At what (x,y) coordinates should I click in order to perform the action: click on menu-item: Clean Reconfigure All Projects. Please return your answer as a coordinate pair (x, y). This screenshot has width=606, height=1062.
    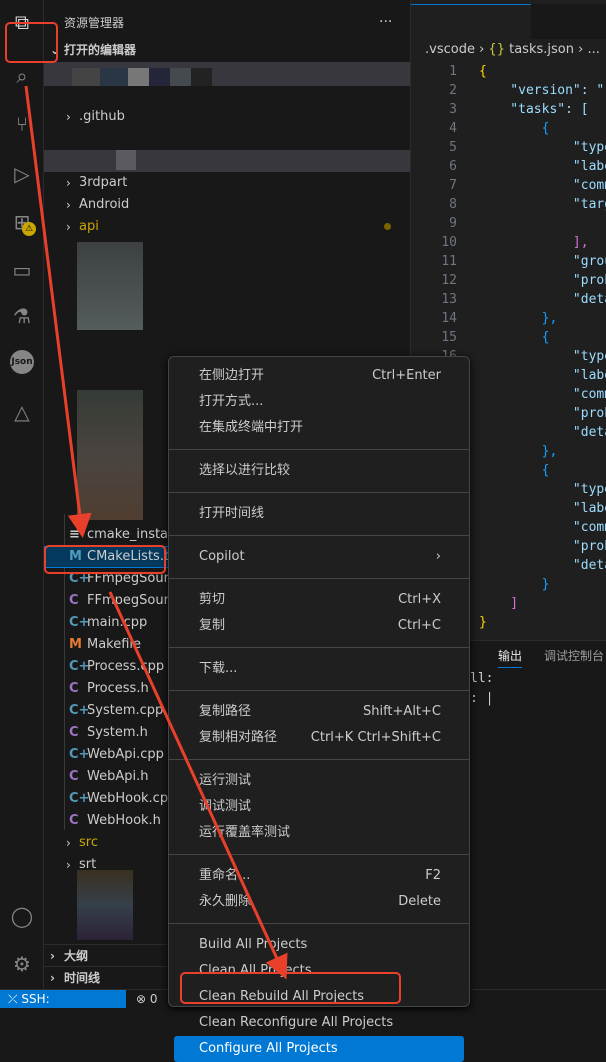
    Looking at the image, I should click on (319, 1023).